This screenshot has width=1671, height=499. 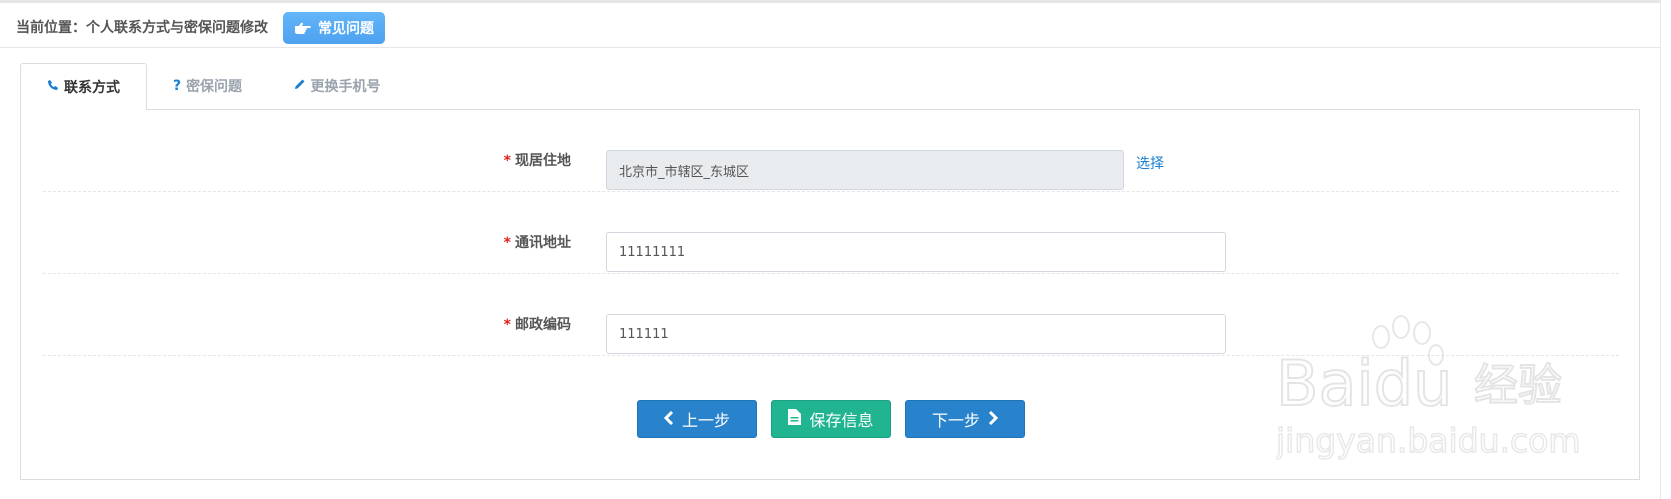 I want to click on tab-contact-label: 联系方式, so click(x=92, y=88).